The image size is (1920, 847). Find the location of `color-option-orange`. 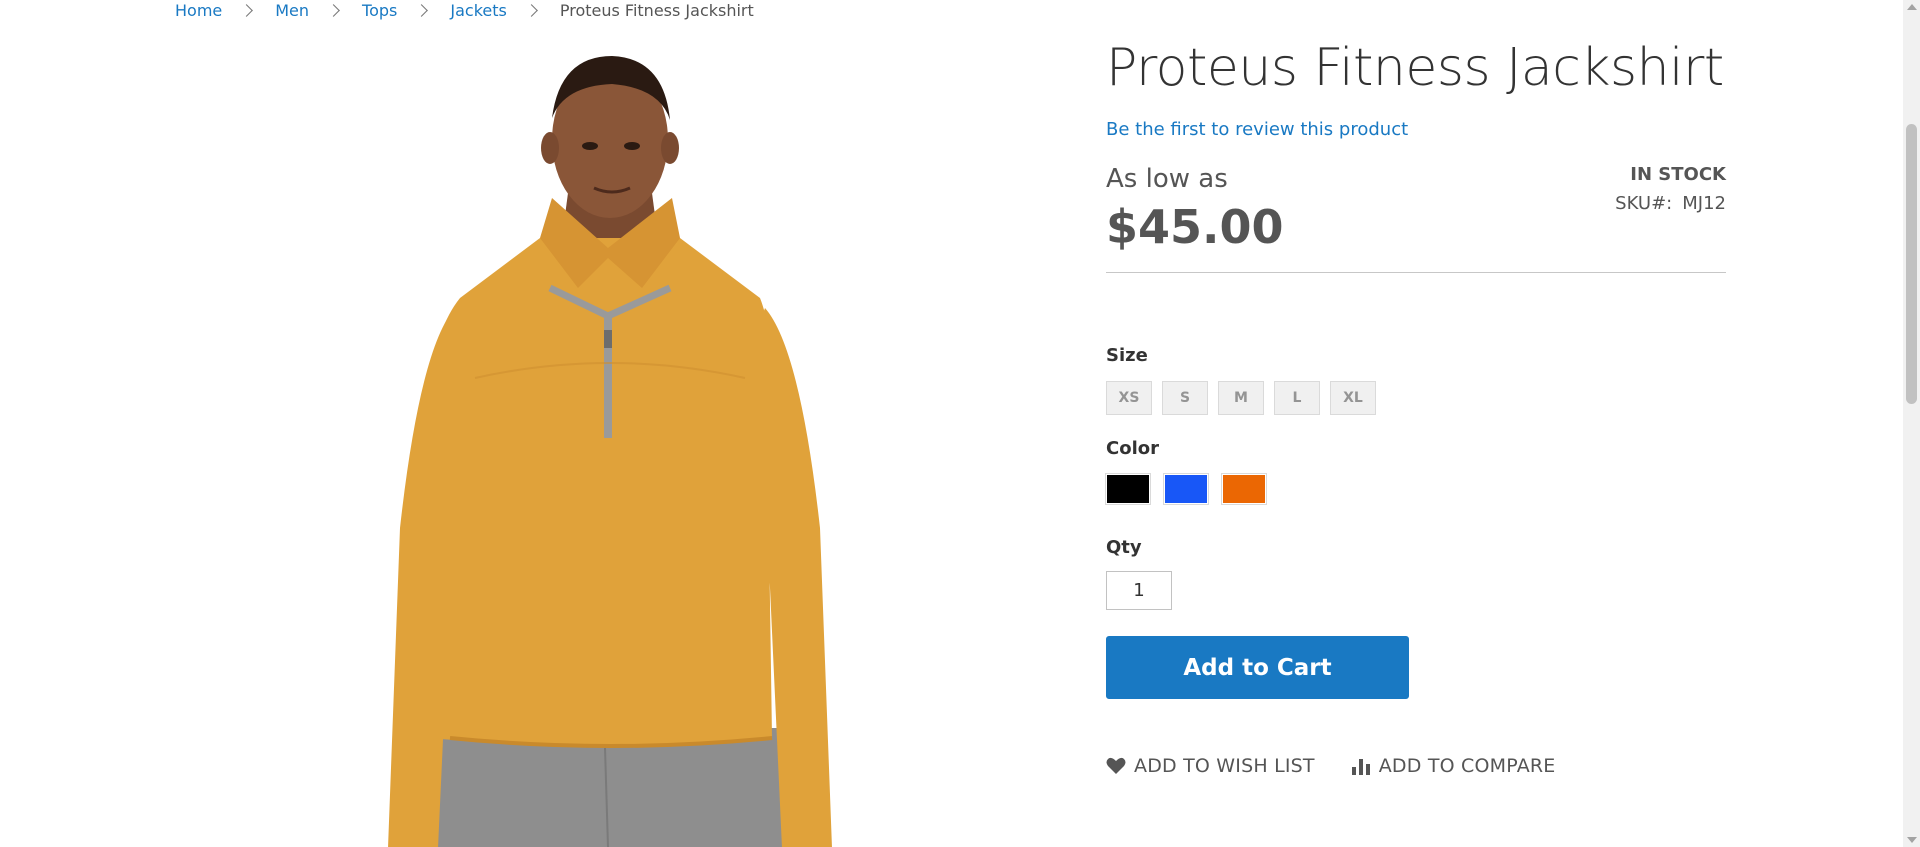

color-option-orange is located at coordinates (1244, 489).